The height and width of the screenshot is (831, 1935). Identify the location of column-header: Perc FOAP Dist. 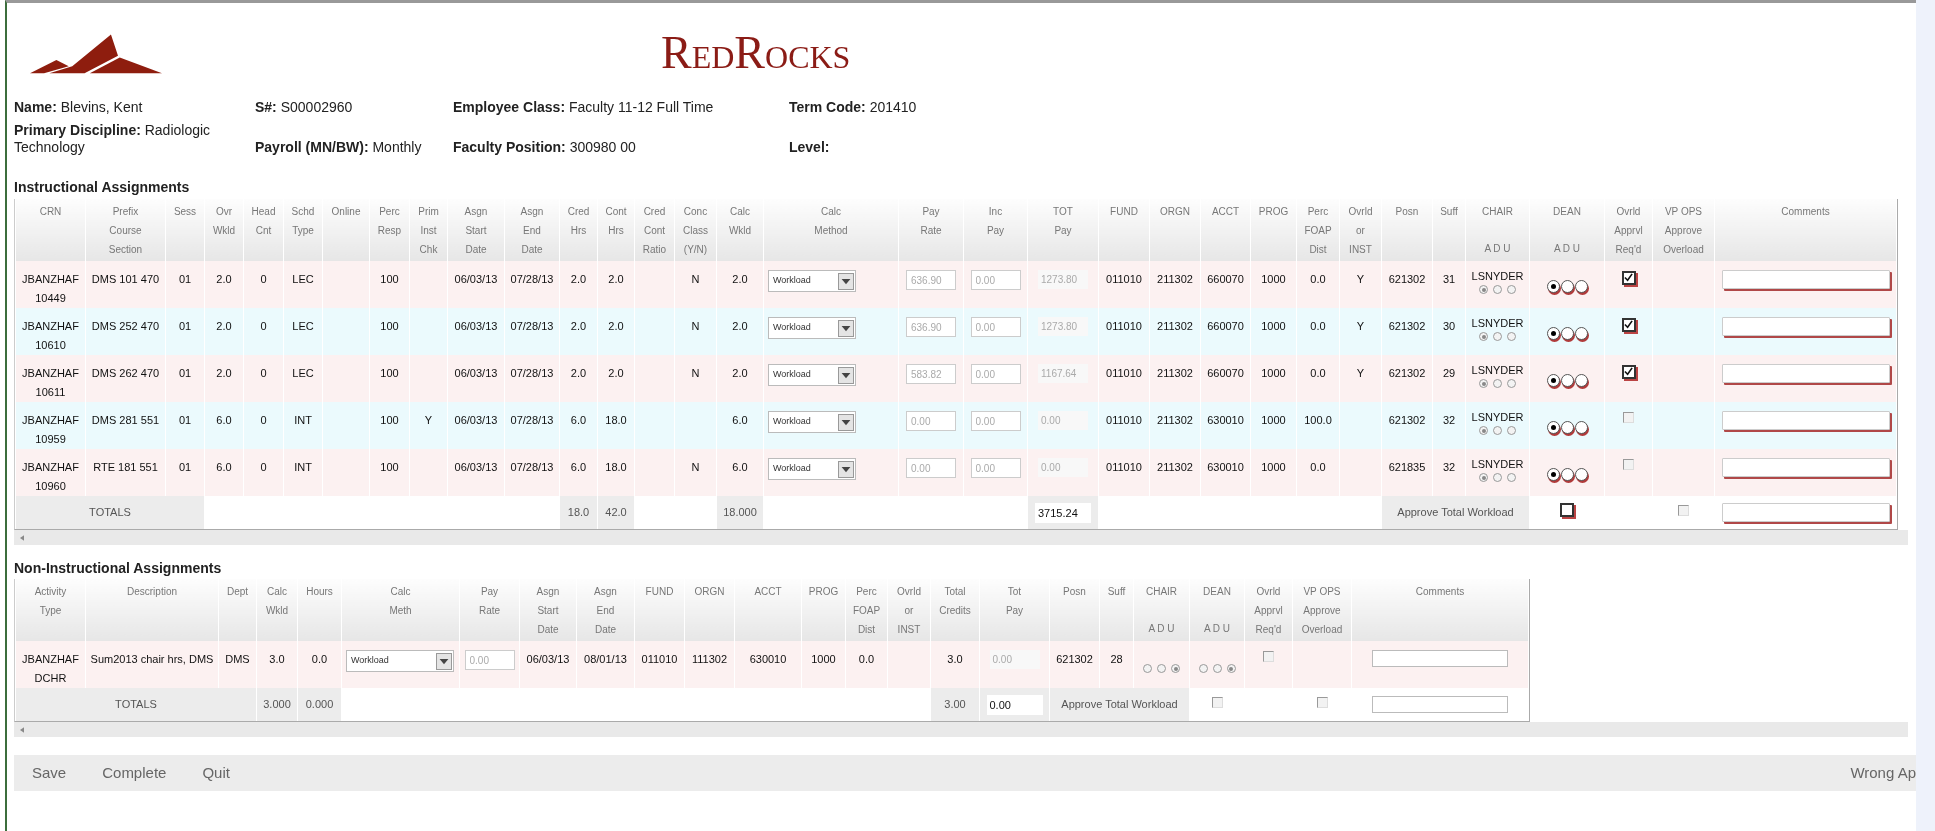
(1318, 231).